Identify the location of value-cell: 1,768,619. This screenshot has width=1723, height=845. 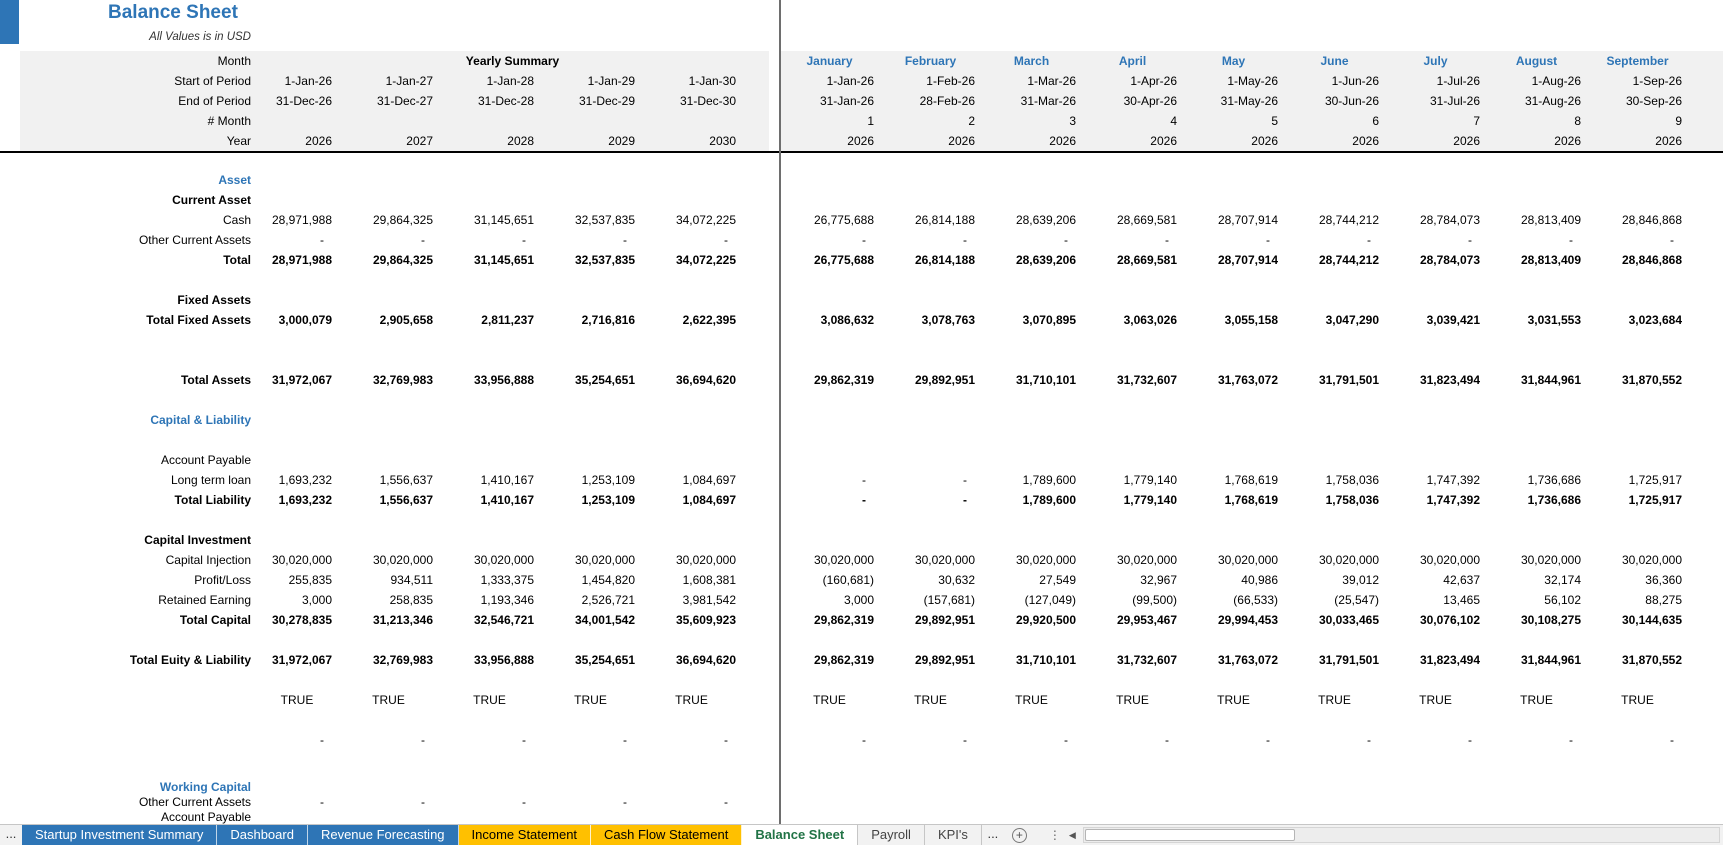
(1233, 480).